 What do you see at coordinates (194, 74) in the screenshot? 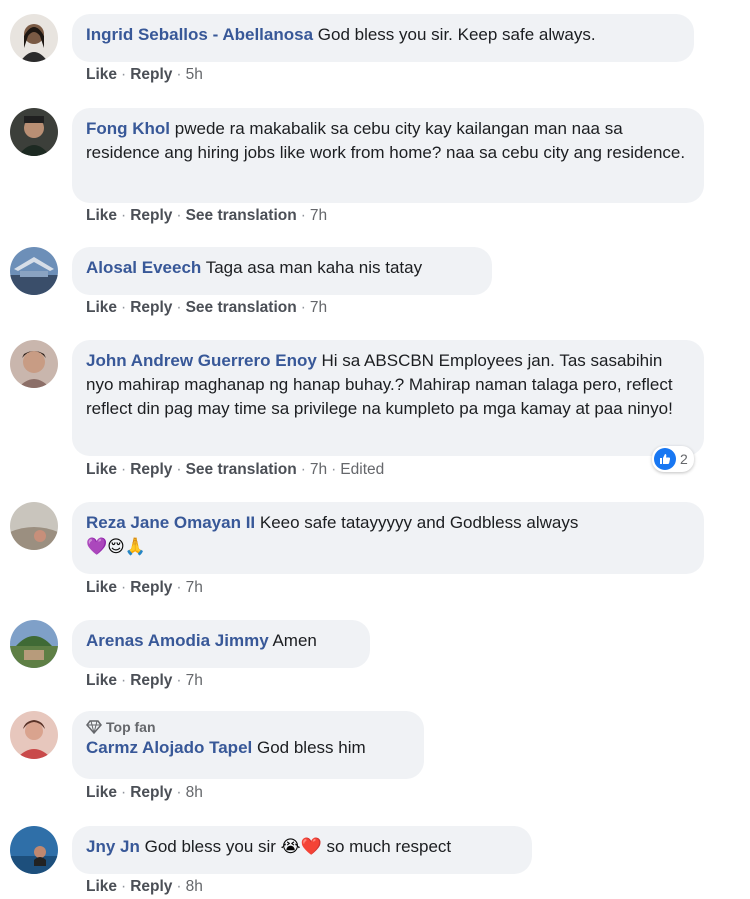
I see `comment-time: 5h` at bounding box center [194, 74].